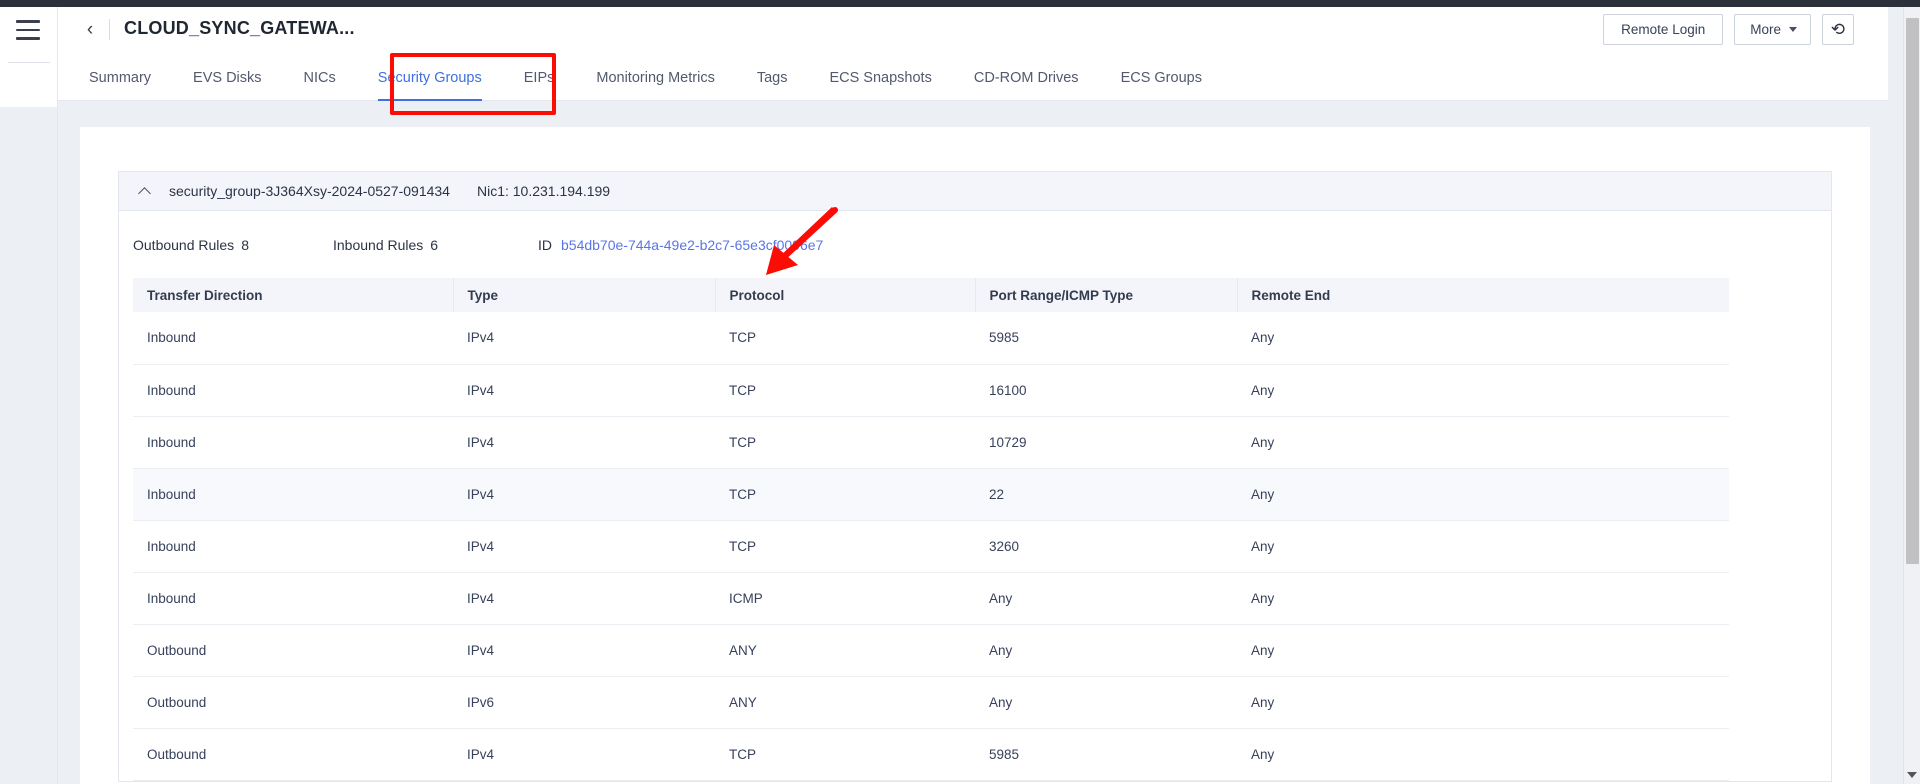 This screenshot has height=784, width=1920. Describe the element at coordinates (1106, 442) in the screenshot. I see `cell-port: 10729` at that location.